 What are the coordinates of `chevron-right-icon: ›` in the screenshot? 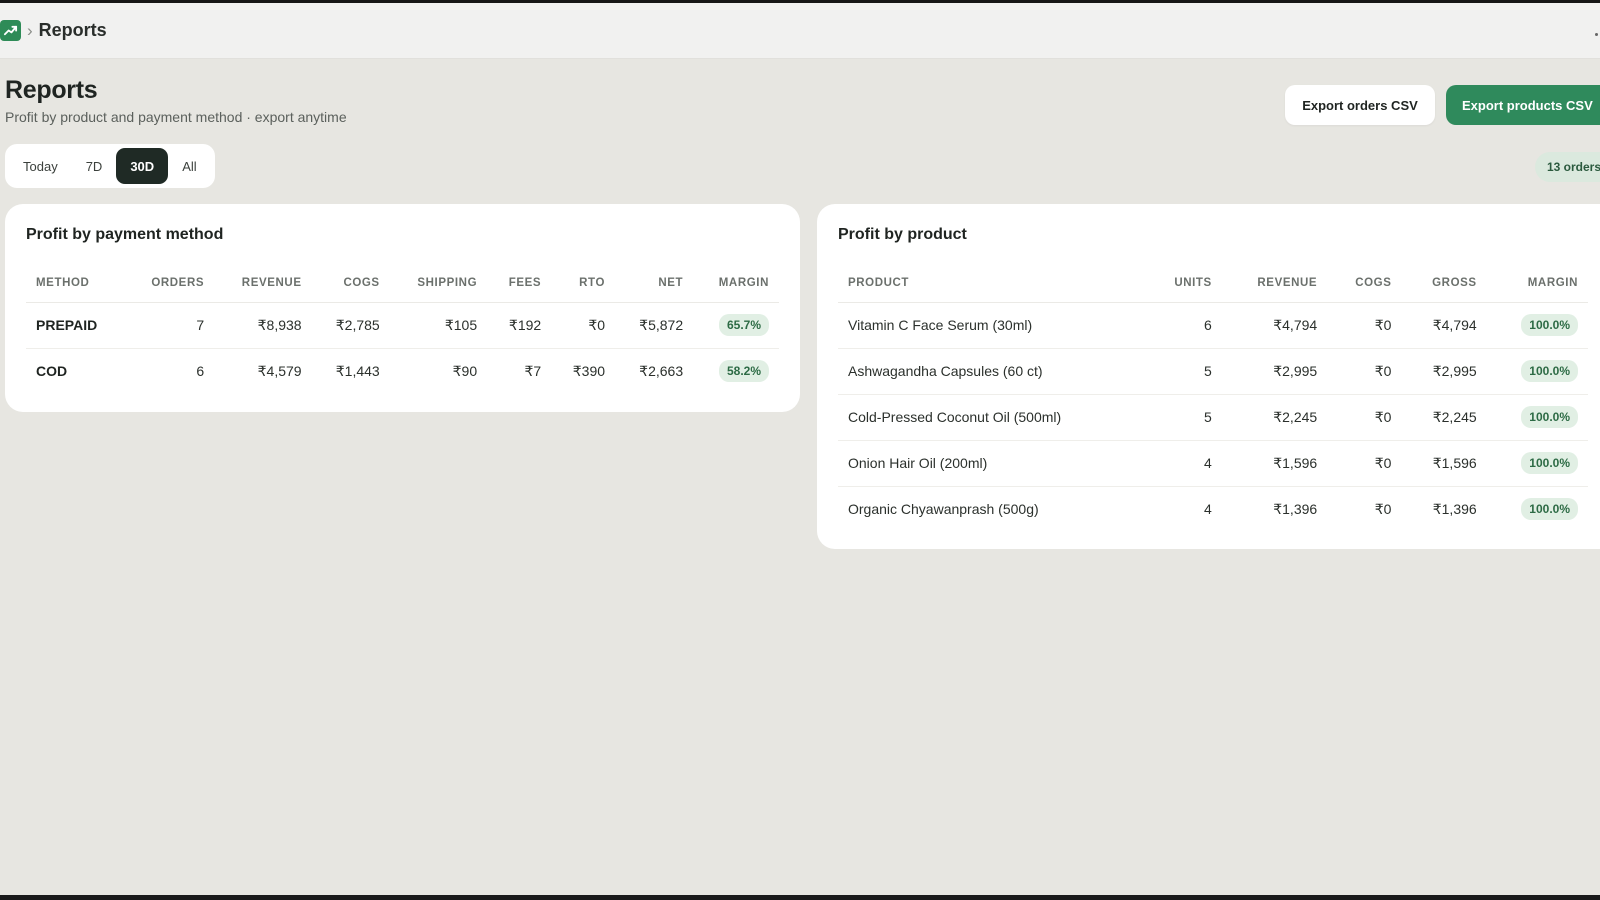 It's located at (30, 30).